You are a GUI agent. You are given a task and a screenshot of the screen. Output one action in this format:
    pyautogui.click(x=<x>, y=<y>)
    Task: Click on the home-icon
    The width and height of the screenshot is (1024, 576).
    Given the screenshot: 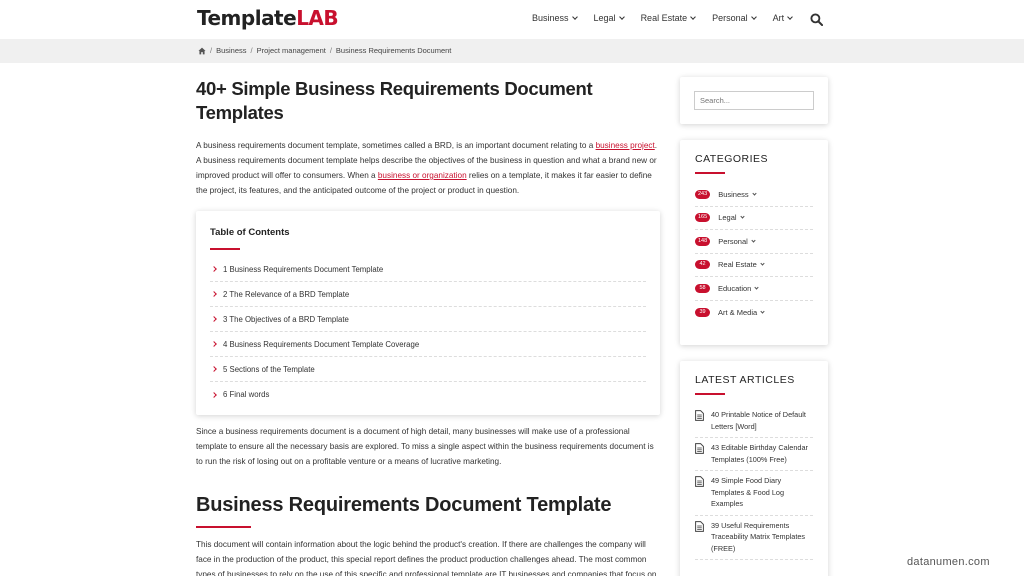 What is the action you would take?
    pyautogui.click(x=202, y=51)
    